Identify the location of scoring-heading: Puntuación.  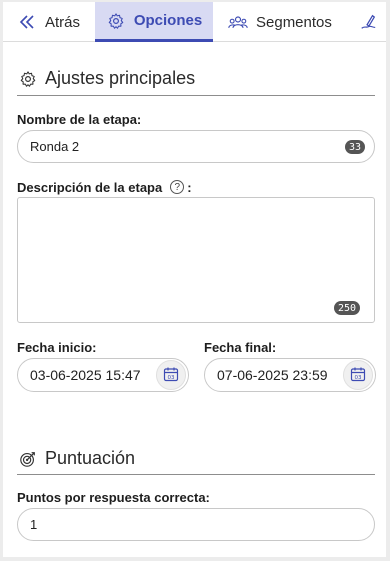
(76, 458).